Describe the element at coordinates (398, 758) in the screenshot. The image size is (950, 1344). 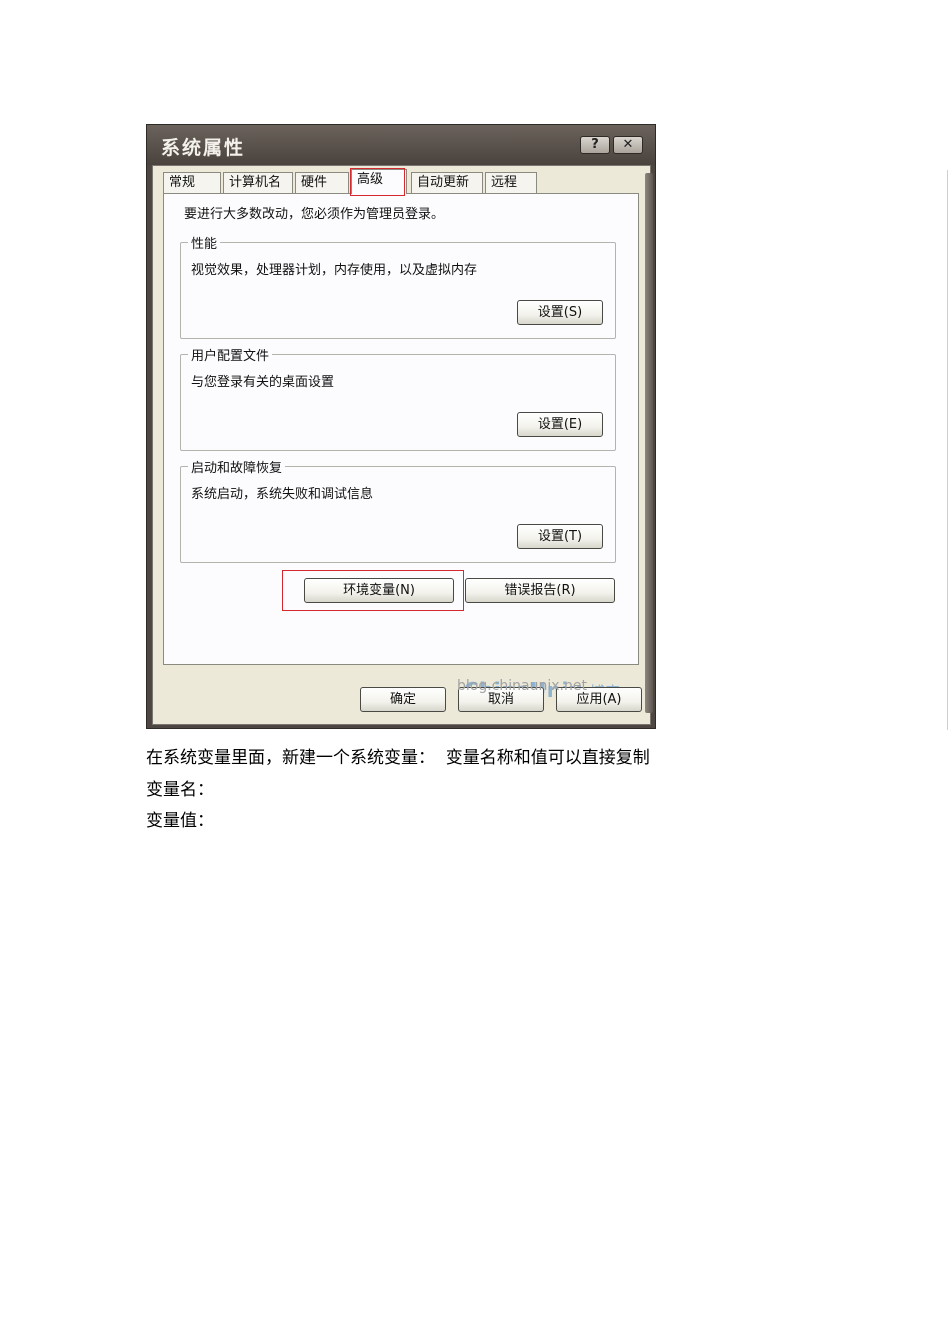
I see `doc-paragraph-1: 在系统变量里面，新建一个系统变量： 变量名称和值可以直接复制` at that location.